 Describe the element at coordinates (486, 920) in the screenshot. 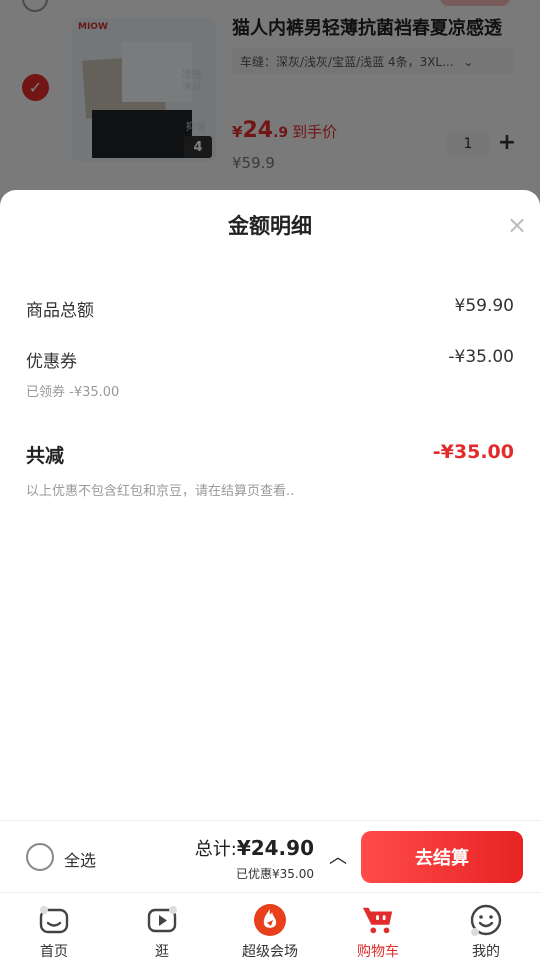

I see `profile-icon` at that location.